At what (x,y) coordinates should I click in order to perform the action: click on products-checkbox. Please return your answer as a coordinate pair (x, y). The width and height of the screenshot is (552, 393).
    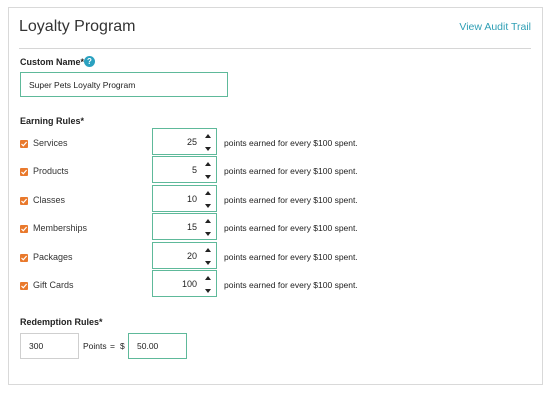
    Looking at the image, I should click on (24, 172).